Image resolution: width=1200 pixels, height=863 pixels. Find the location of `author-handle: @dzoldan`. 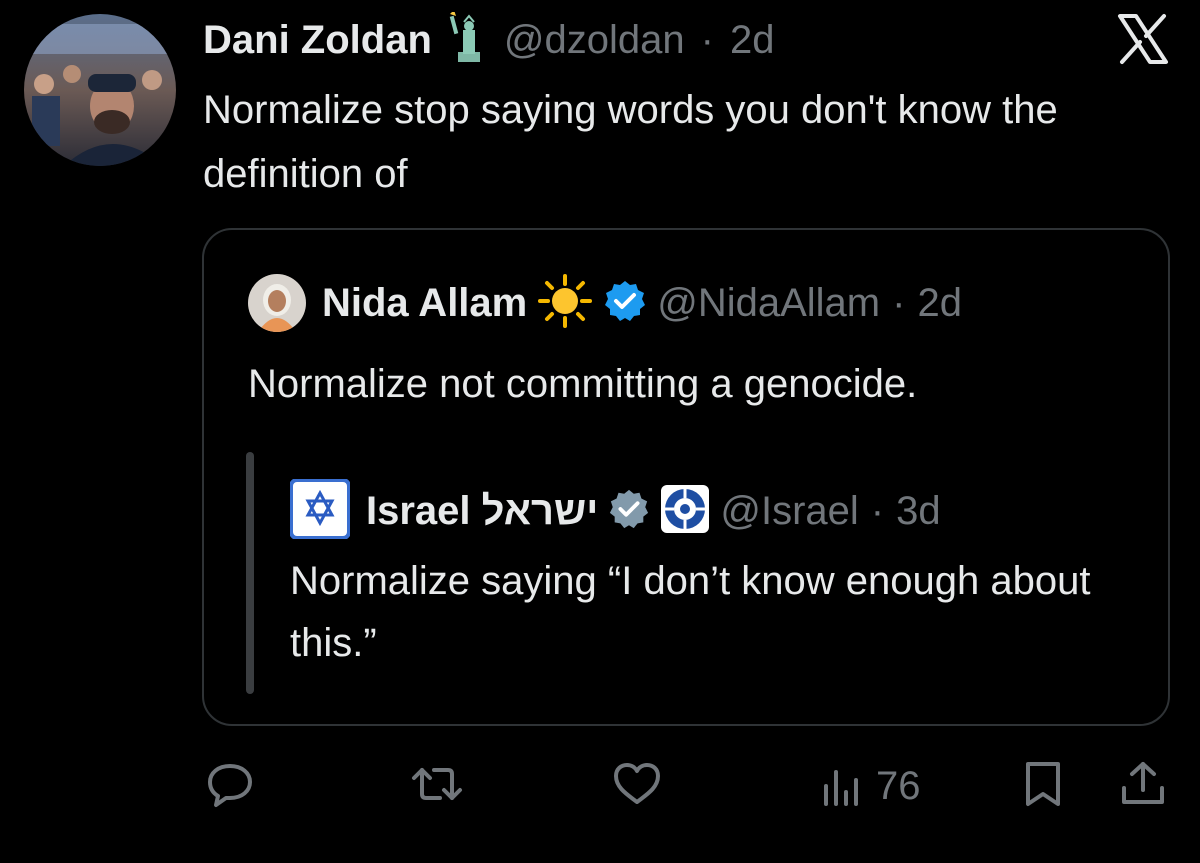

author-handle: @dzoldan is located at coordinates (594, 40).